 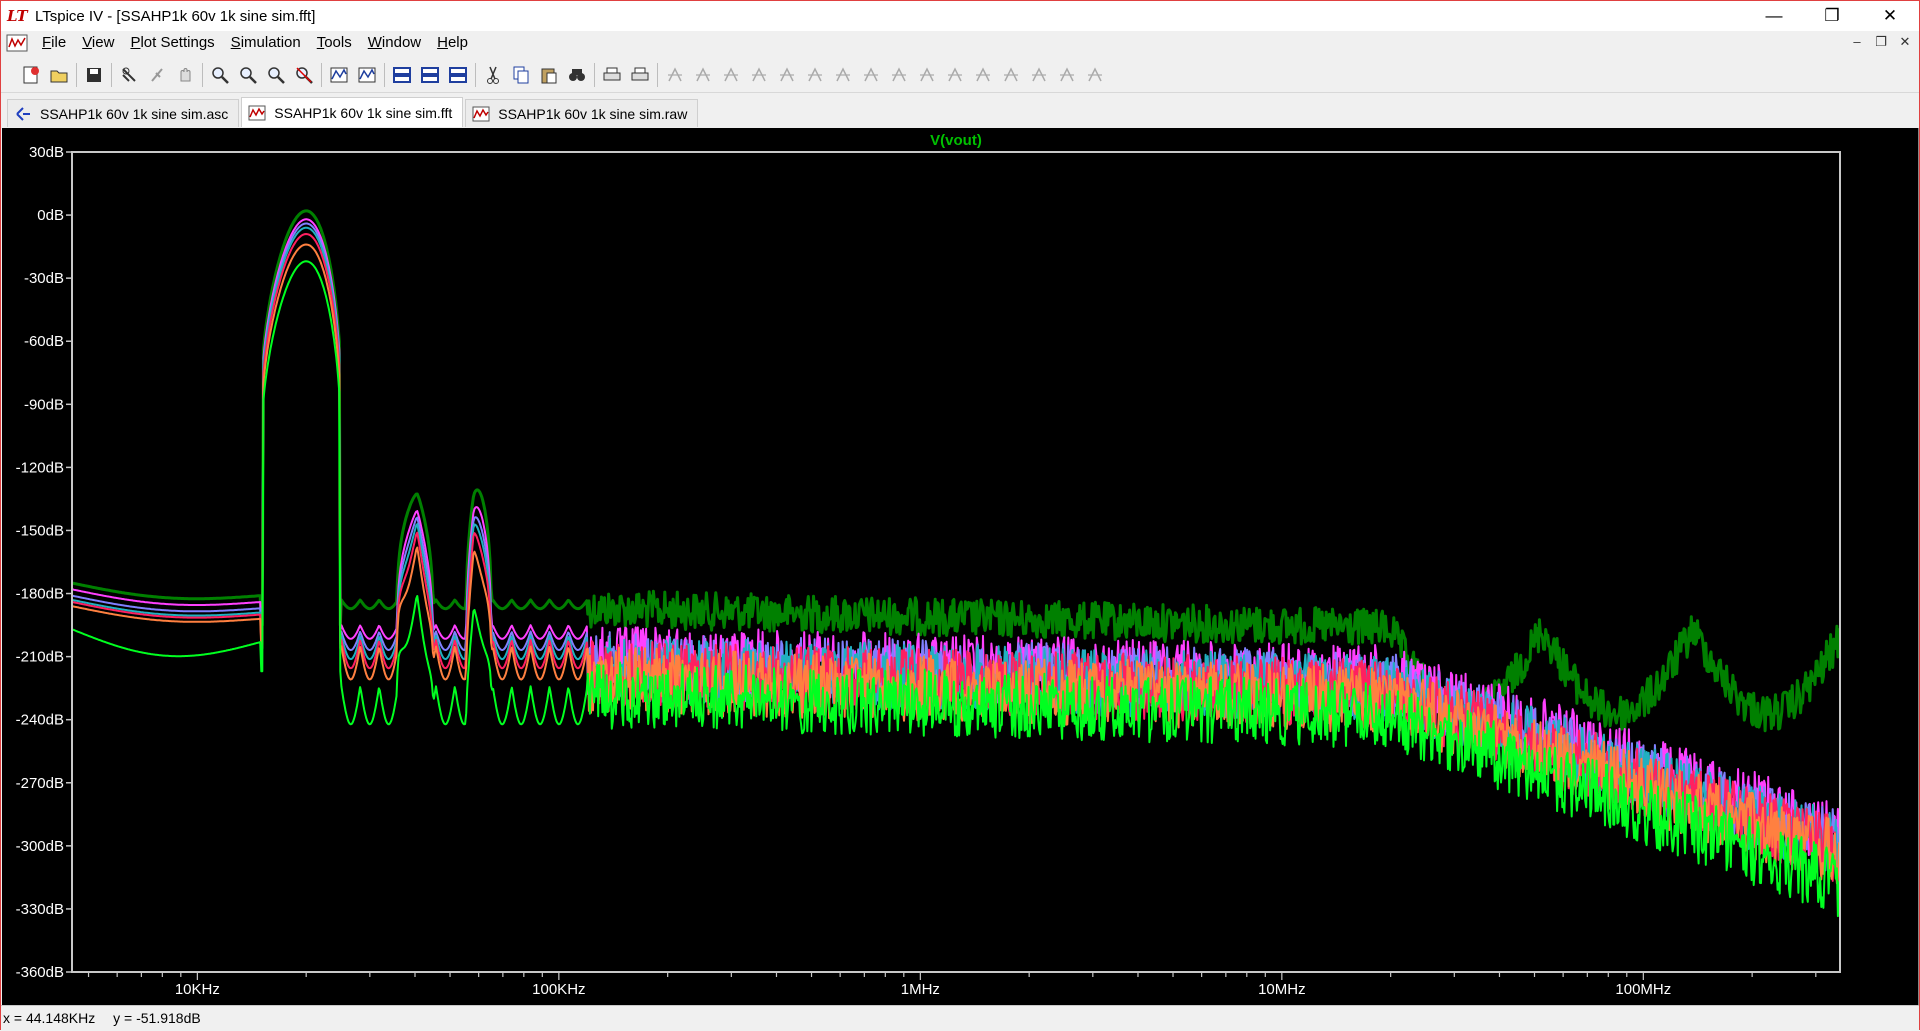 What do you see at coordinates (920, 989) in the screenshot?
I see `x-tick-label: 1MHz` at bounding box center [920, 989].